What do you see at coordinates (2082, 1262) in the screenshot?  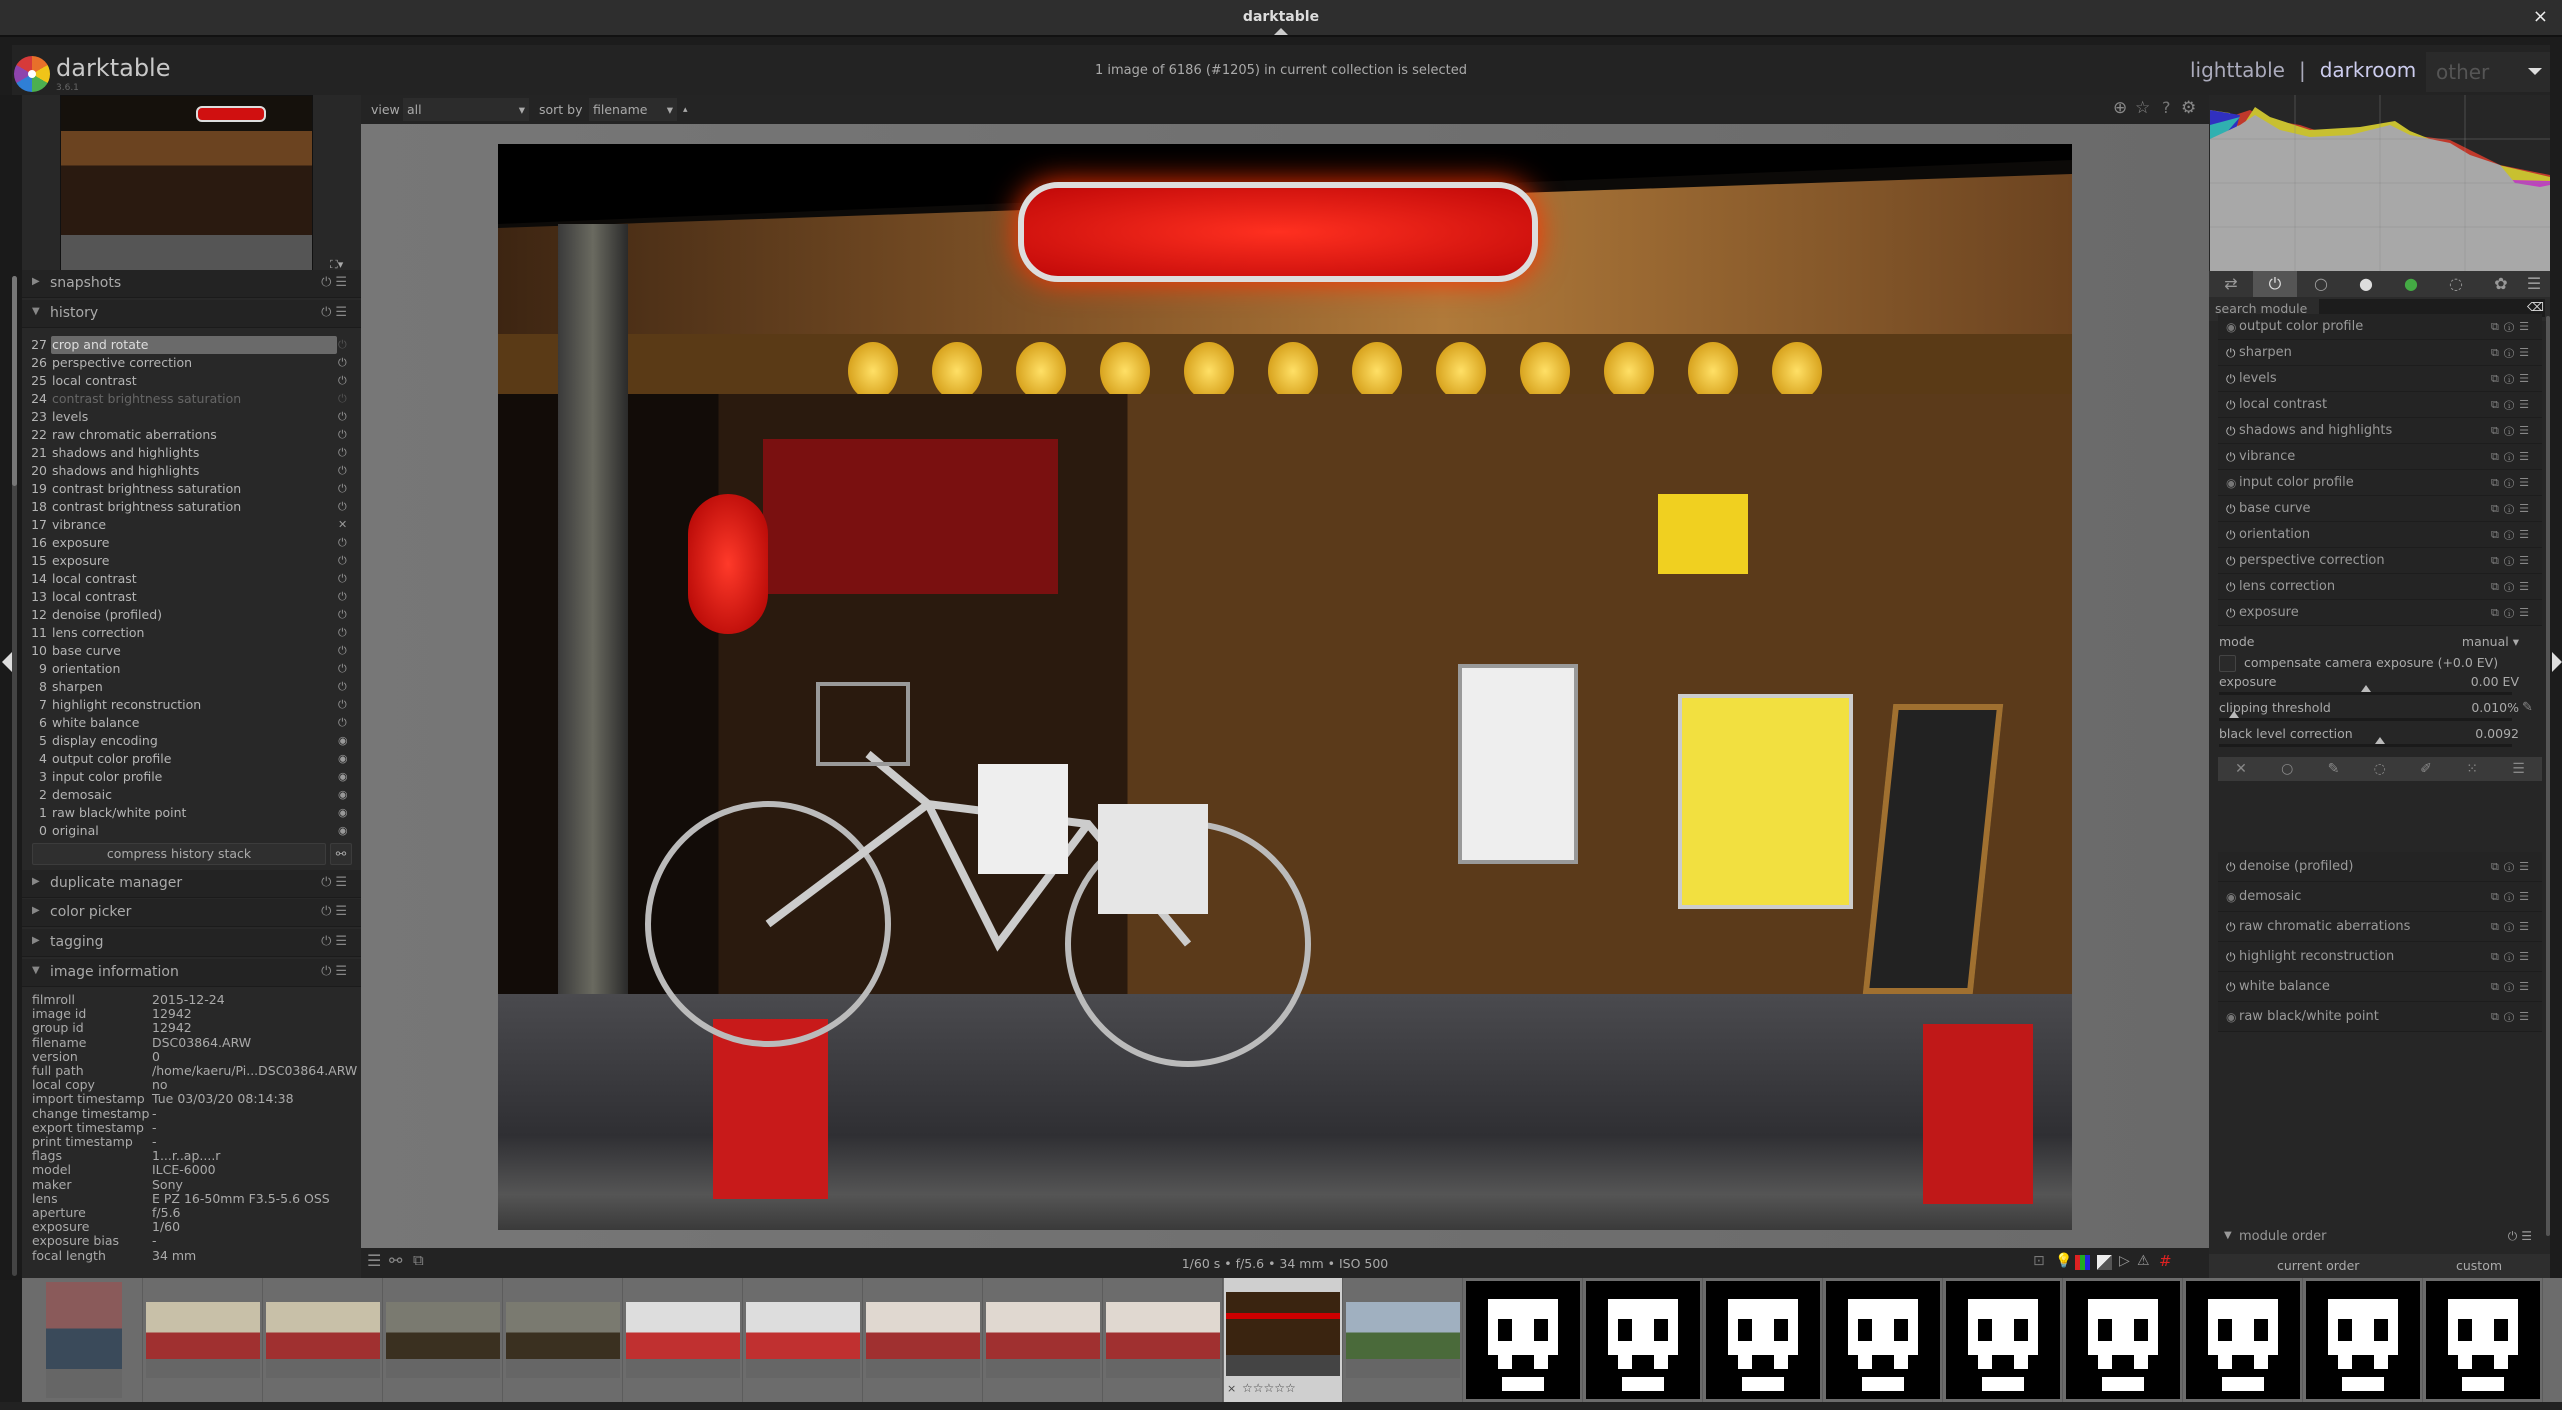 I see `color-assessment-icon` at bounding box center [2082, 1262].